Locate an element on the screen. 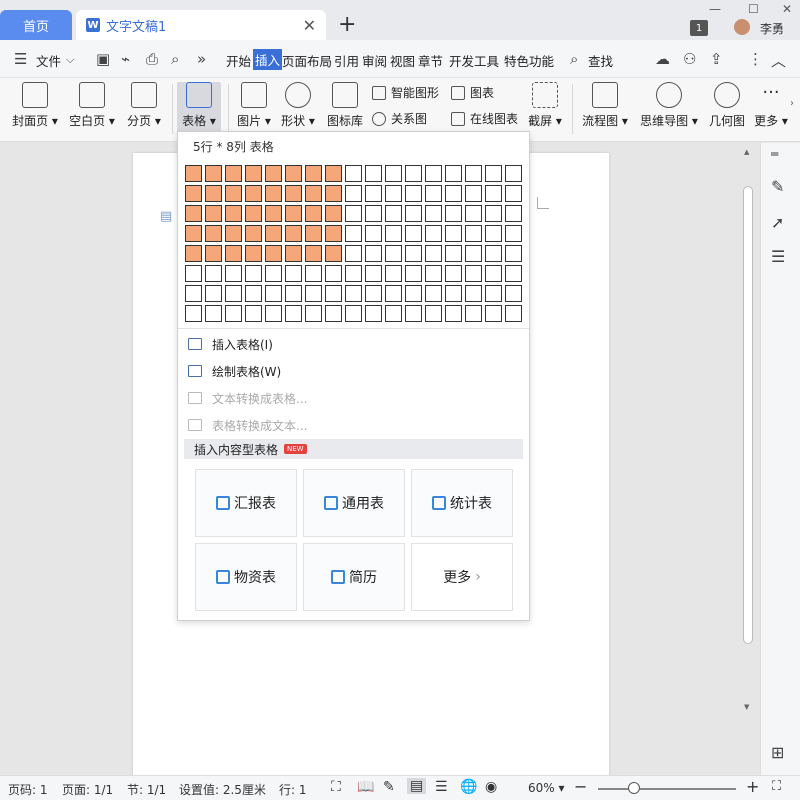 The width and height of the screenshot is (800, 800). zoom-in-icon: + is located at coordinates (752, 786).